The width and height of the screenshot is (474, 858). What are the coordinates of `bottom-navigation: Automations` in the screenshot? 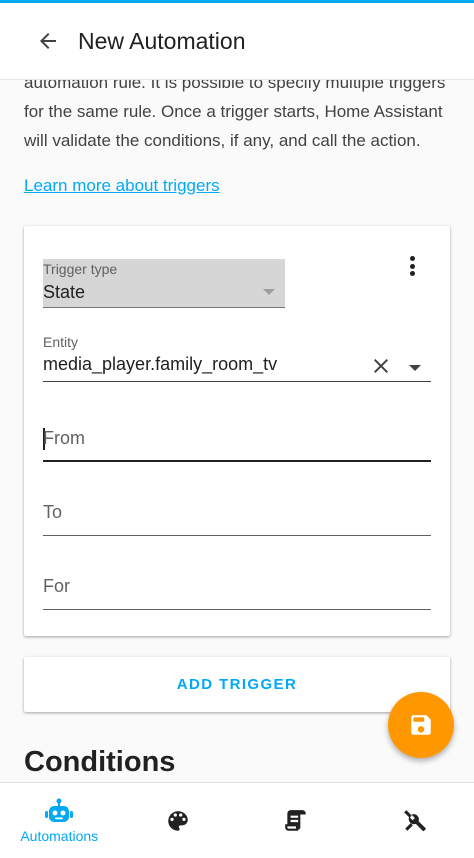 It's located at (237, 820).